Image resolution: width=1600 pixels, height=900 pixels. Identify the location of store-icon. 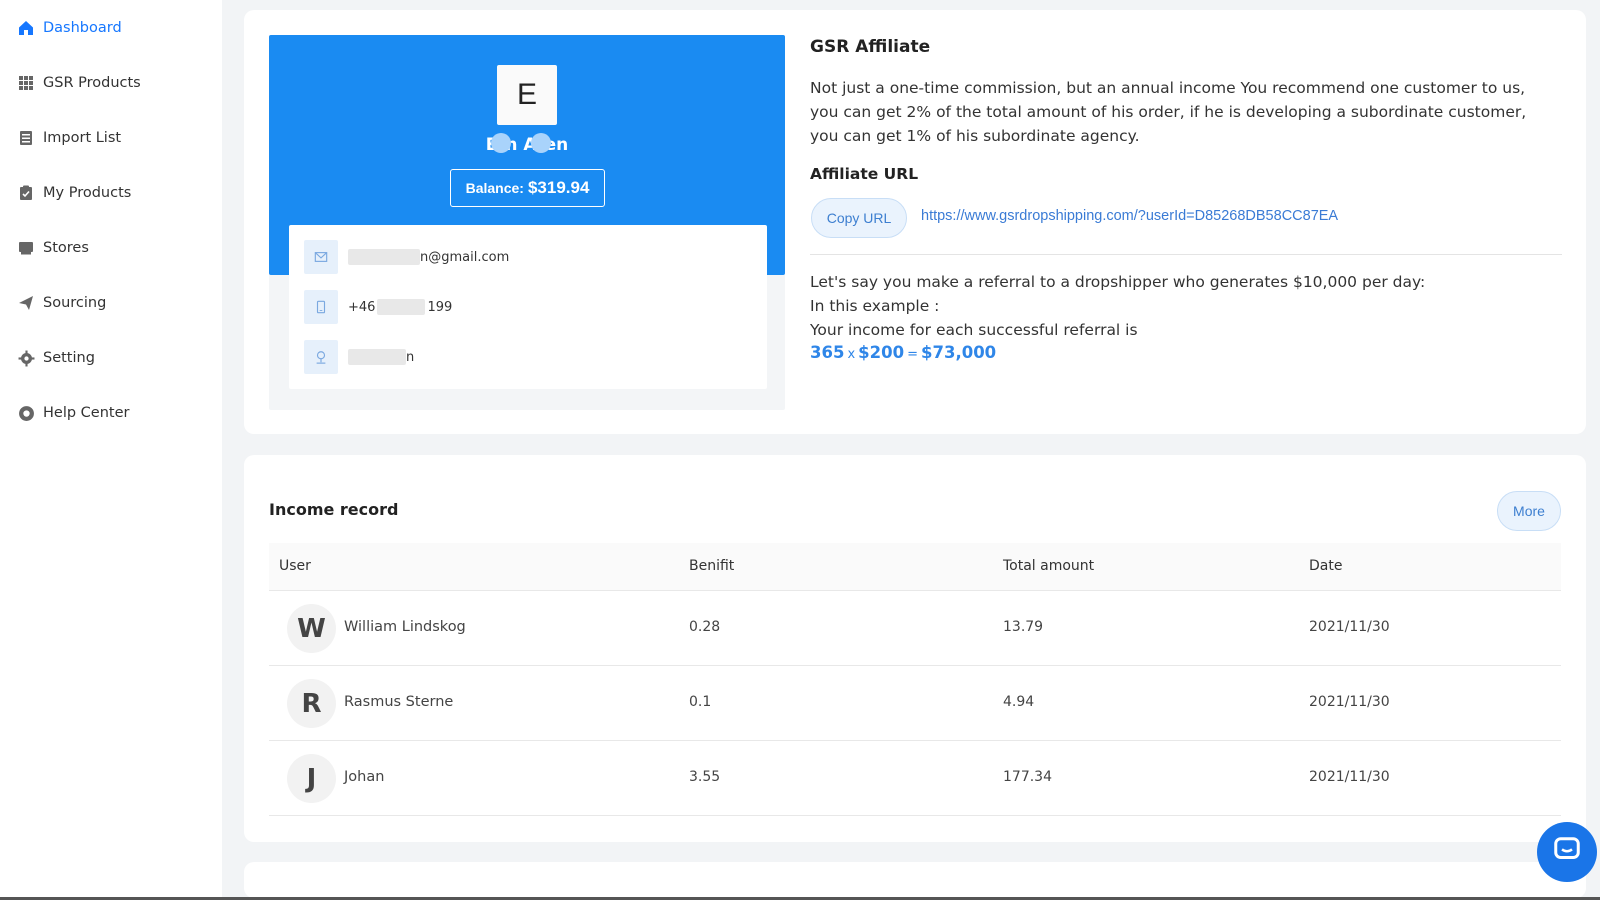
(26, 248).